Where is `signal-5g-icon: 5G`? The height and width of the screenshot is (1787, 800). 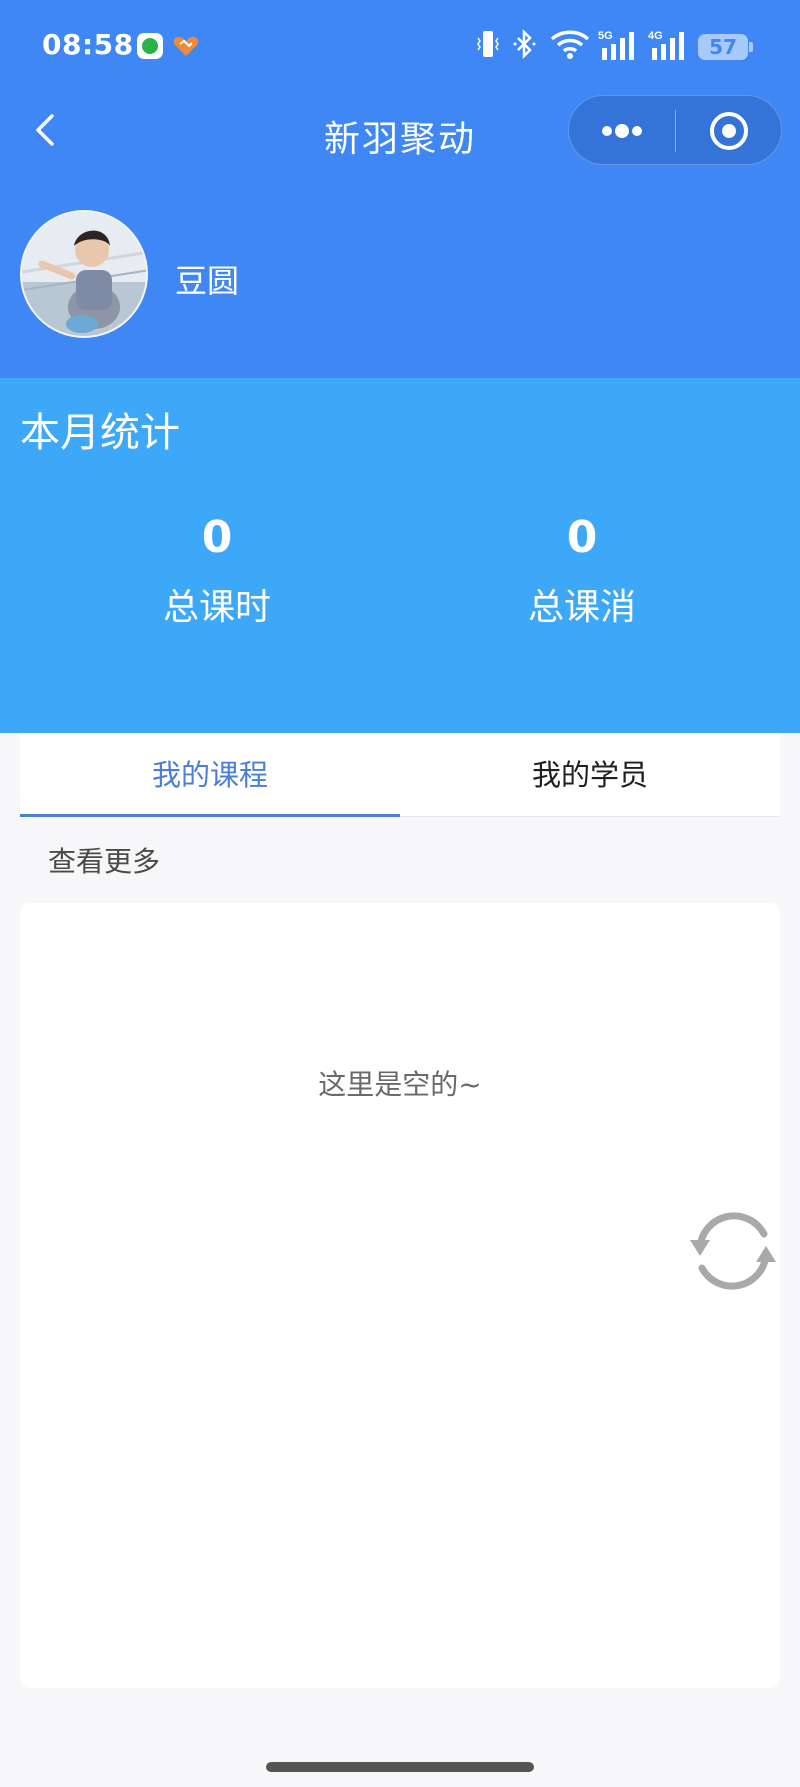 signal-5g-icon: 5G is located at coordinates (616, 45).